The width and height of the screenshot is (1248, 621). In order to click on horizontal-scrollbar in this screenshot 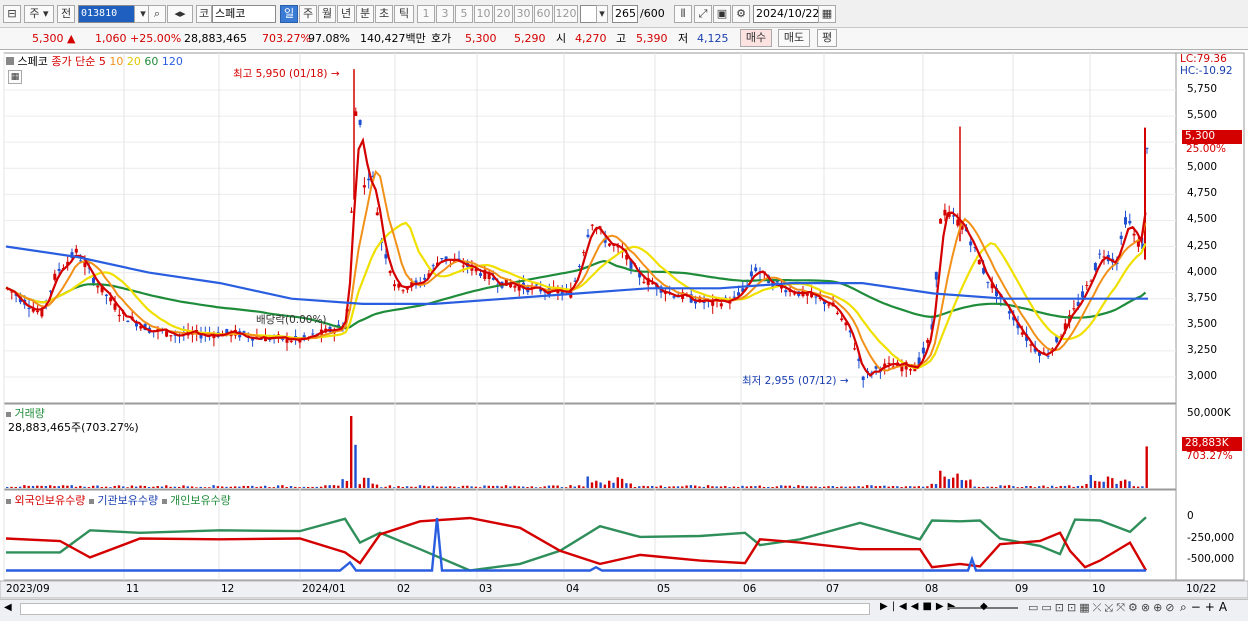, I will do `click(445, 609)`.